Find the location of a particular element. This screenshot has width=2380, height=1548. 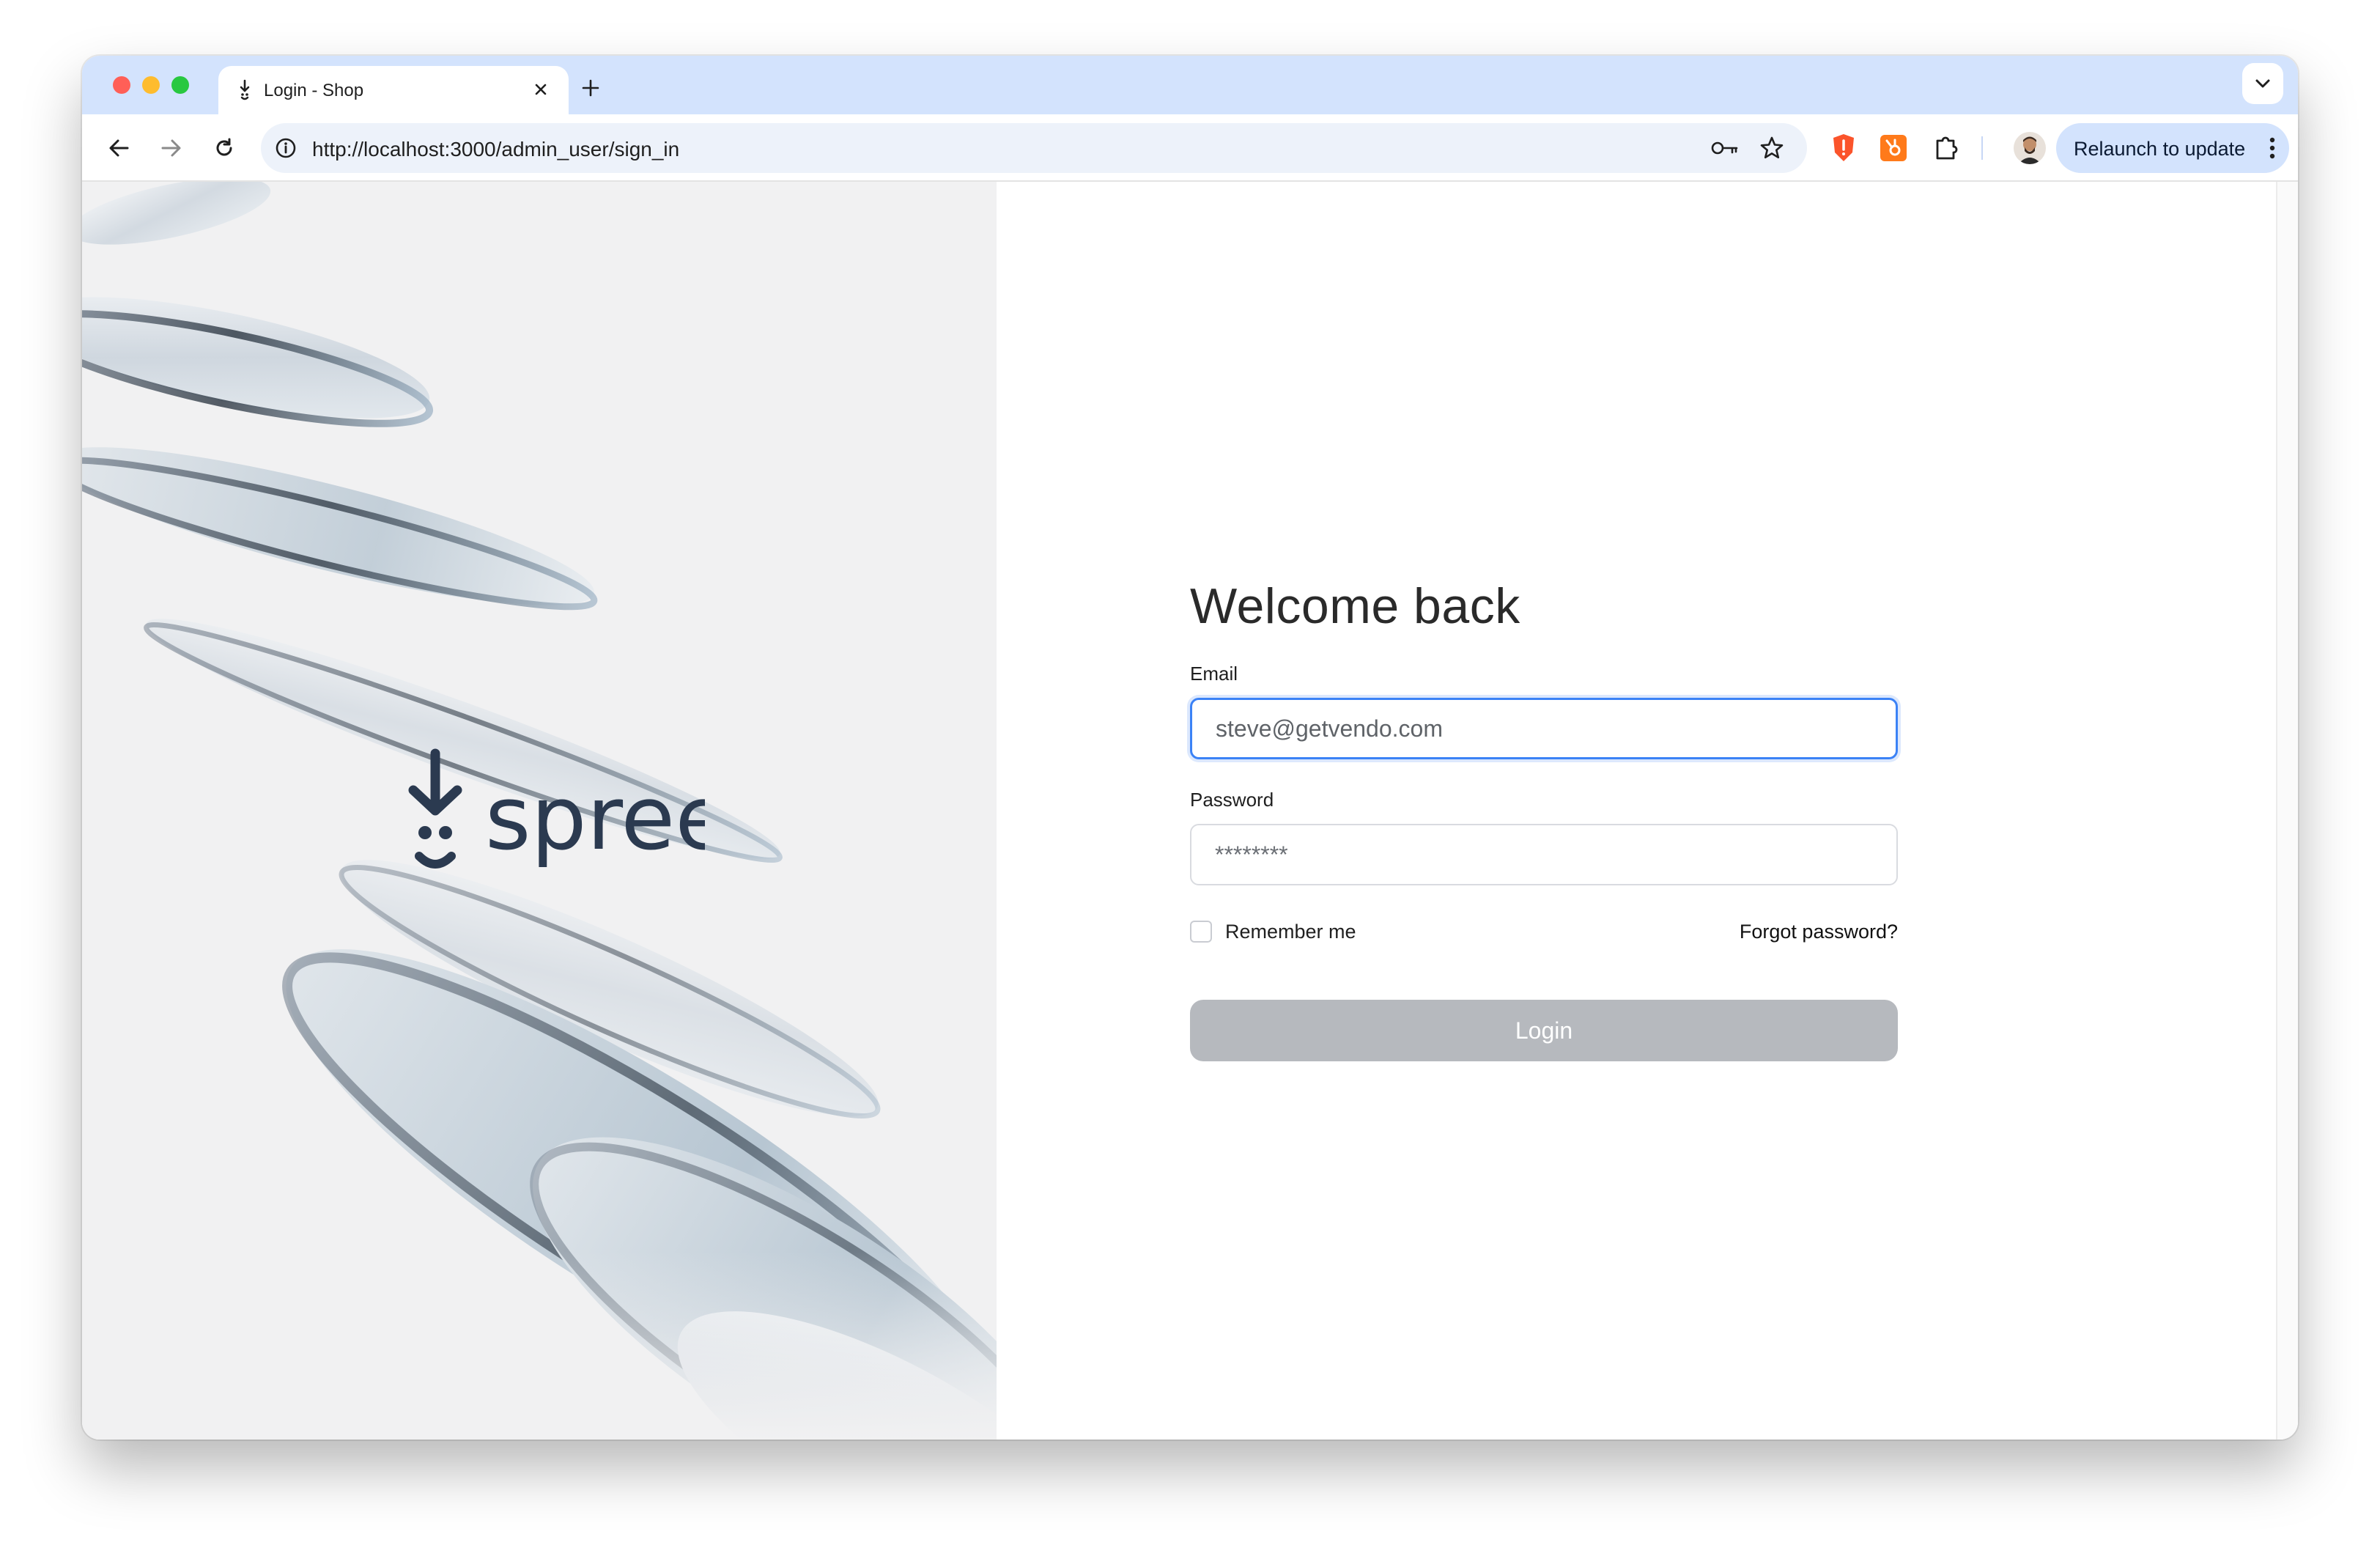

spree-favicon-icon is located at coordinates (245, 89).